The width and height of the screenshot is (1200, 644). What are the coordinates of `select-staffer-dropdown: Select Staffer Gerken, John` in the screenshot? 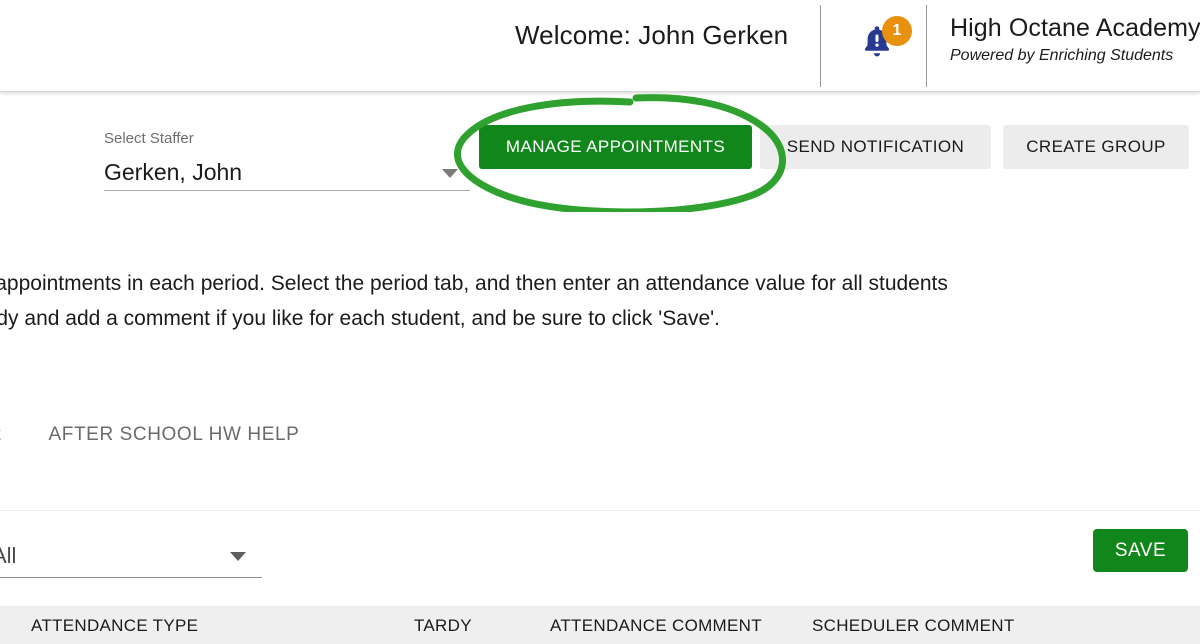 It's located at (287, 160).